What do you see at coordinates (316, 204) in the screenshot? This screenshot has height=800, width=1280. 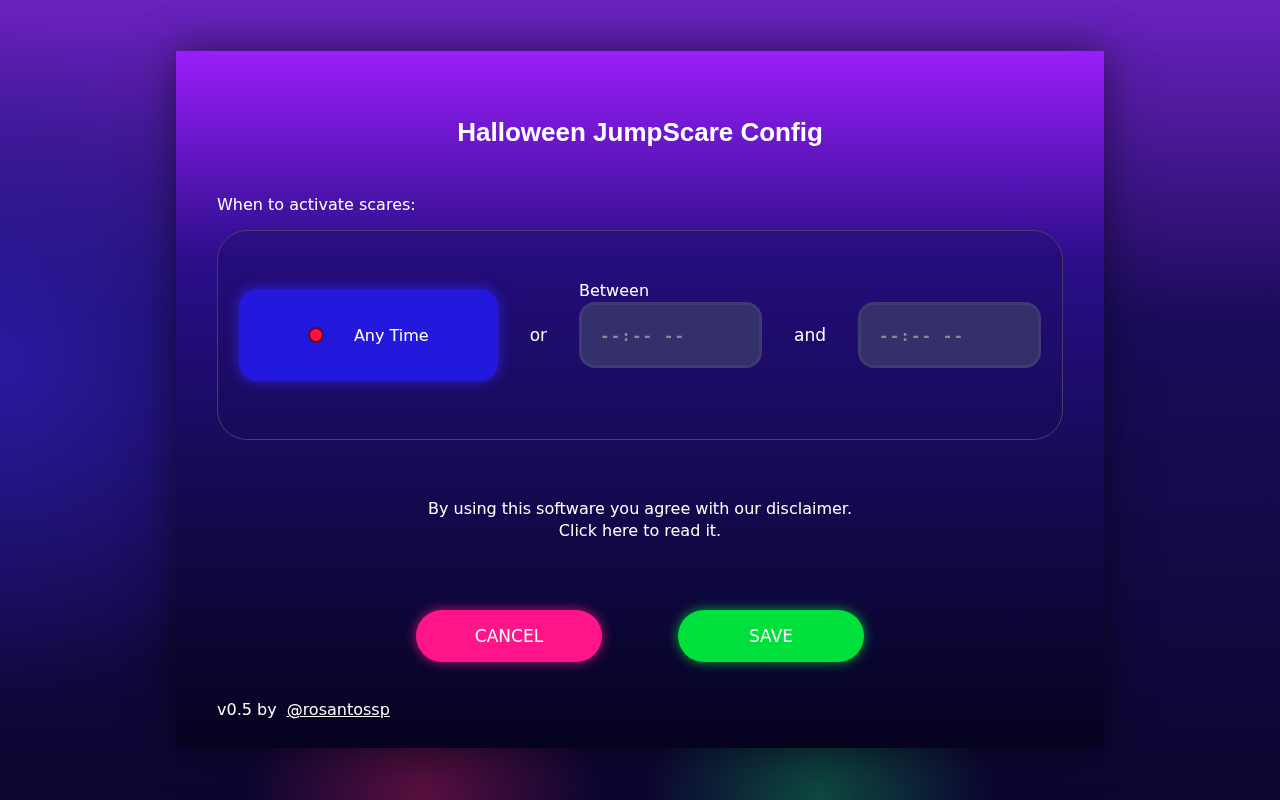 I see `section-label: When to activate scares:` at bounding box center [316, 204].